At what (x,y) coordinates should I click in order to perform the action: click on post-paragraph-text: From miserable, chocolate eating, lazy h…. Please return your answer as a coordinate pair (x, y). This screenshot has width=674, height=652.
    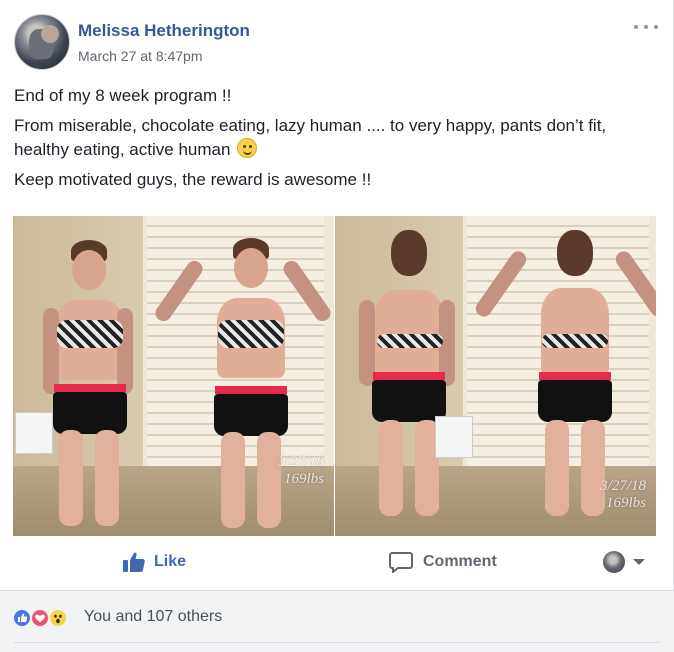
    Looking at the image, I should click on (310, 137).